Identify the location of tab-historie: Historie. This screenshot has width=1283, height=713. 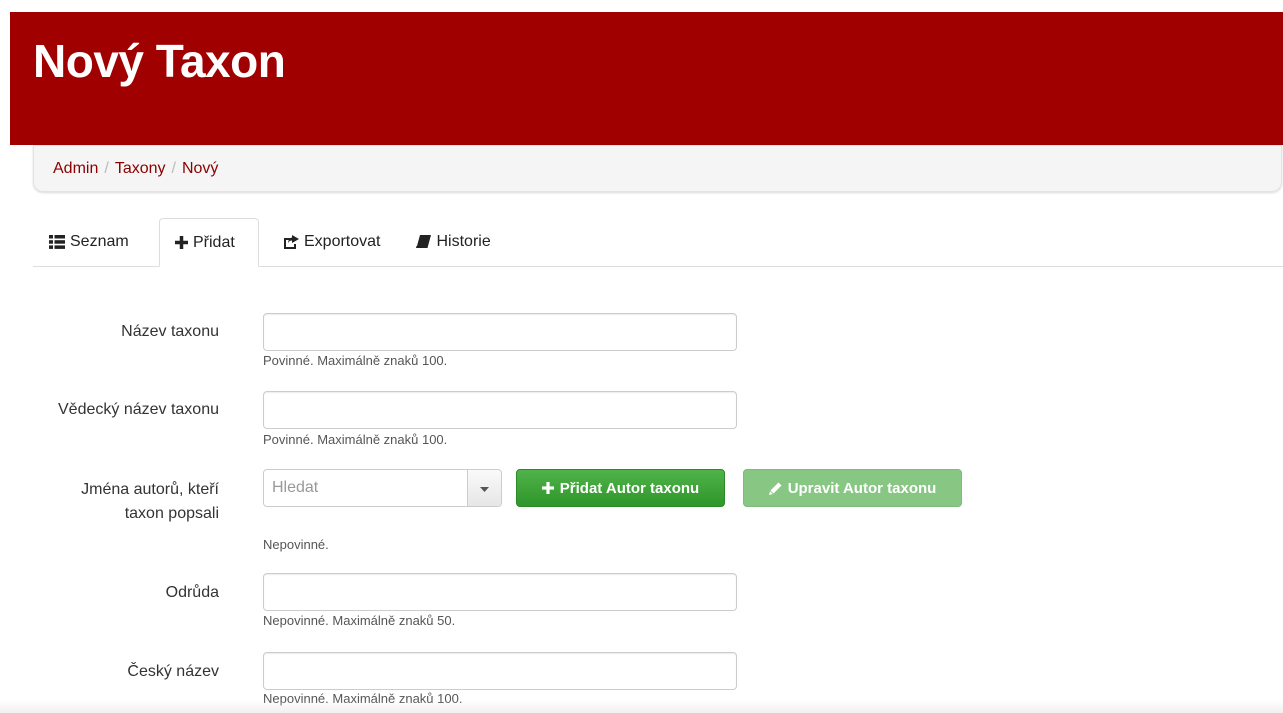
(453, 242).